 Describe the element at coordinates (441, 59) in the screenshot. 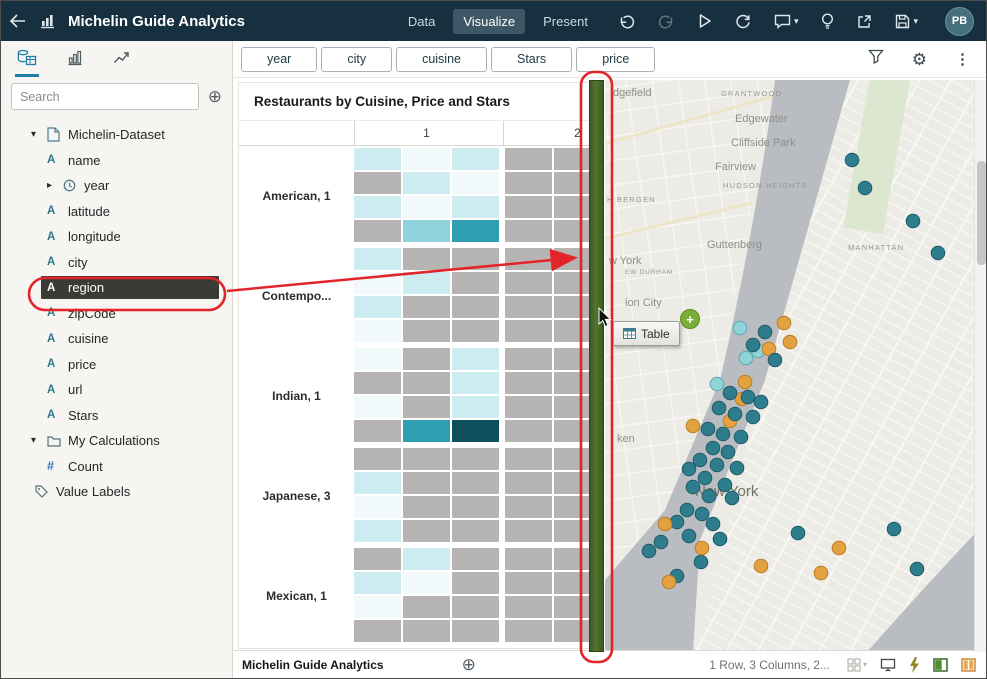

I see `filter-pill-cuisine: cuisine` at that location.